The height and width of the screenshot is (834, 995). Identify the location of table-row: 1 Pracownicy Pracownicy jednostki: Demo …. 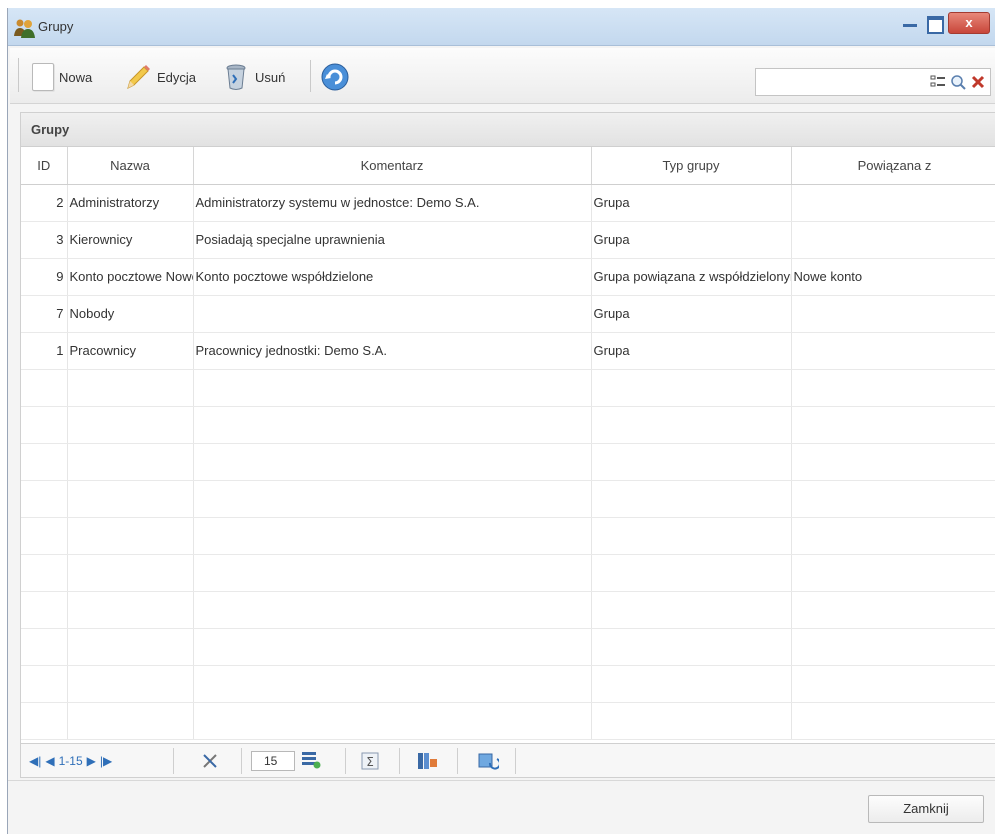
(508, 351).